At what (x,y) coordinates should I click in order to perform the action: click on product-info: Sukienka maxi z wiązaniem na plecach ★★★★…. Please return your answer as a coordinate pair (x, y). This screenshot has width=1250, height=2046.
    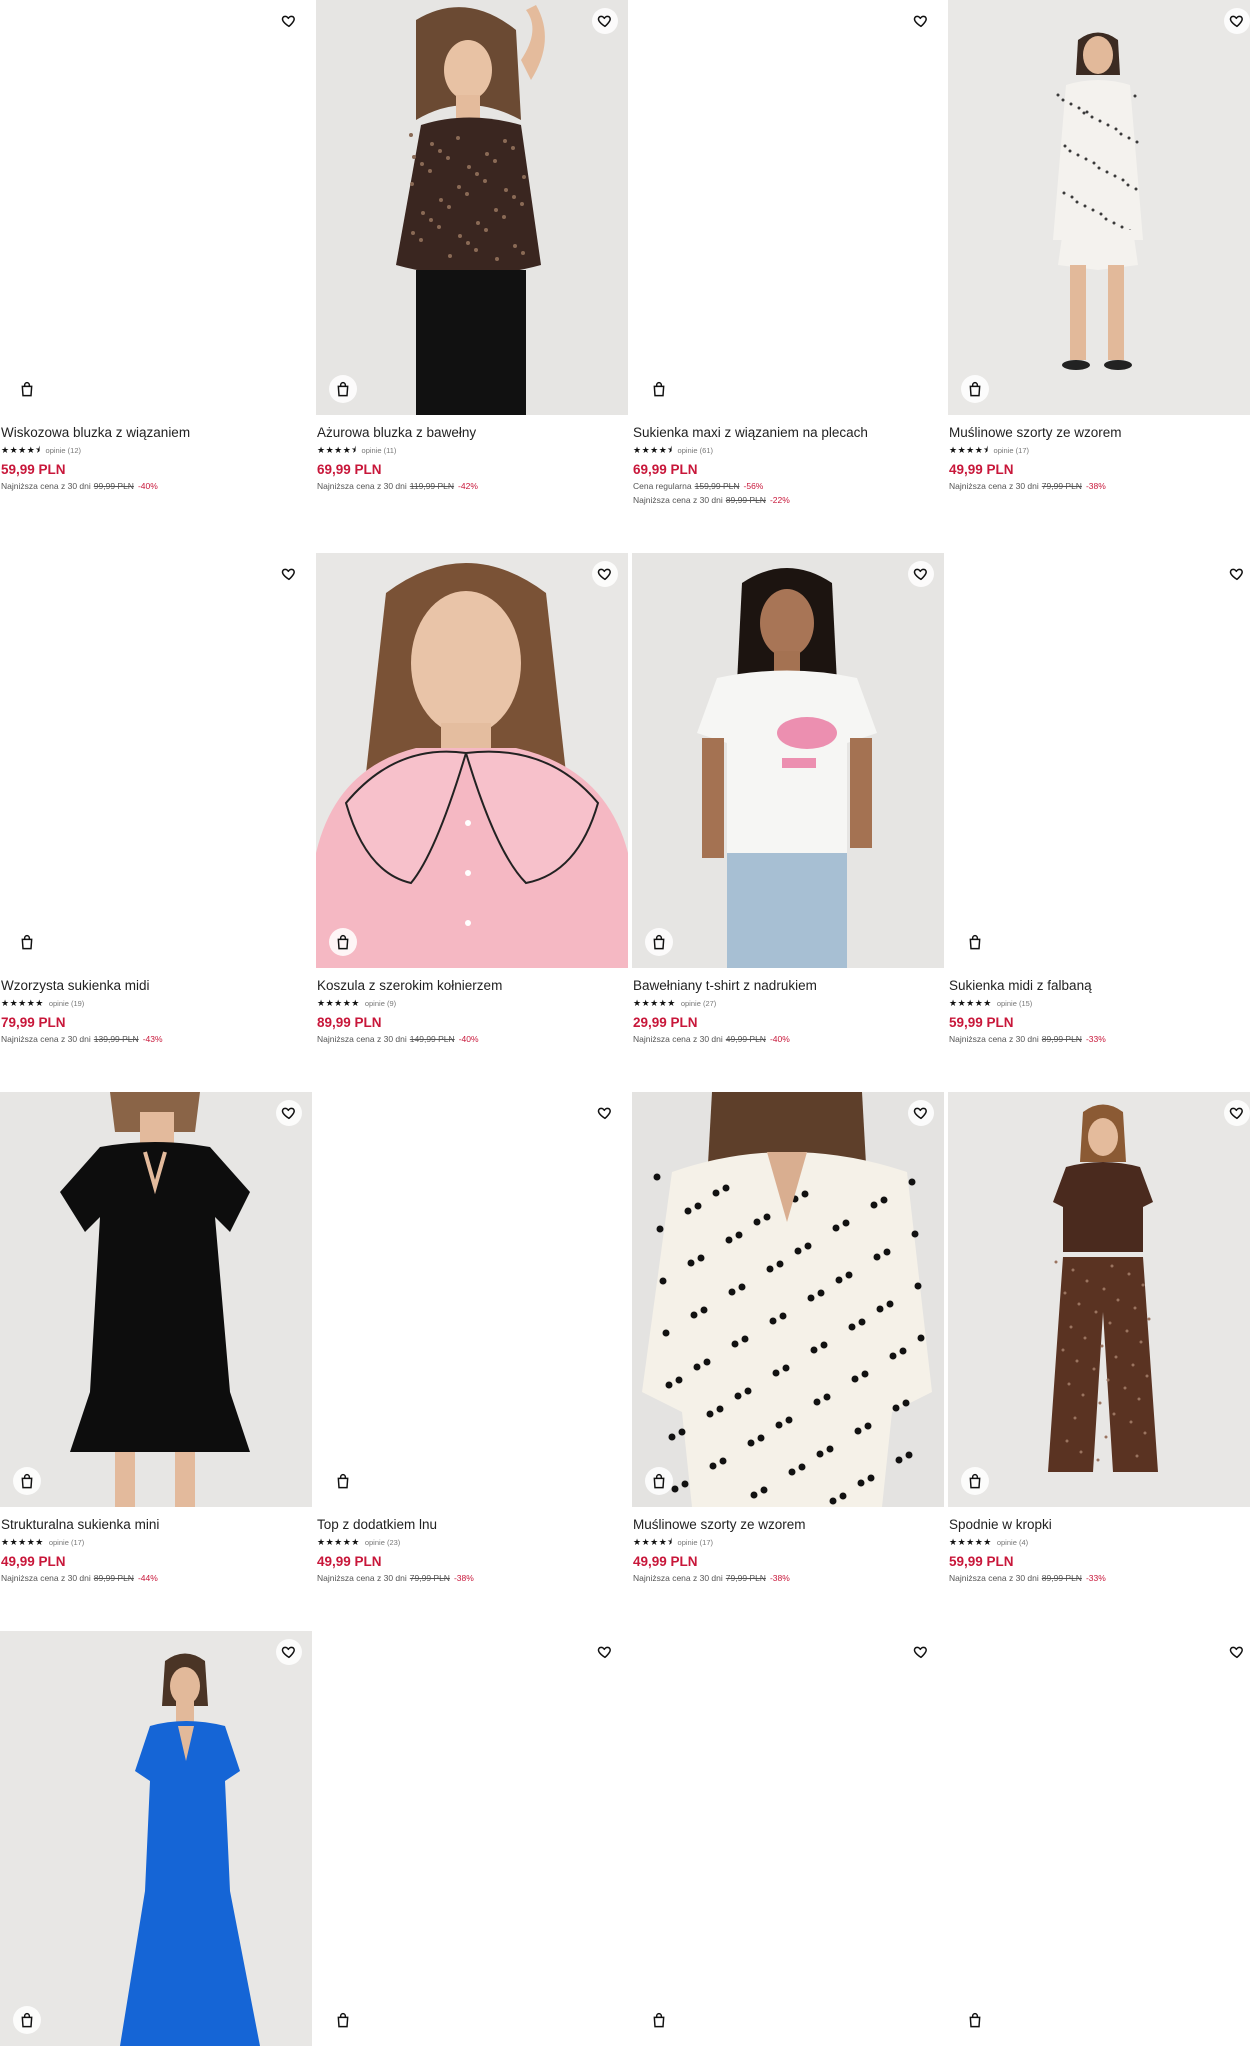
    Looking at the image, I should click on (788, 465).